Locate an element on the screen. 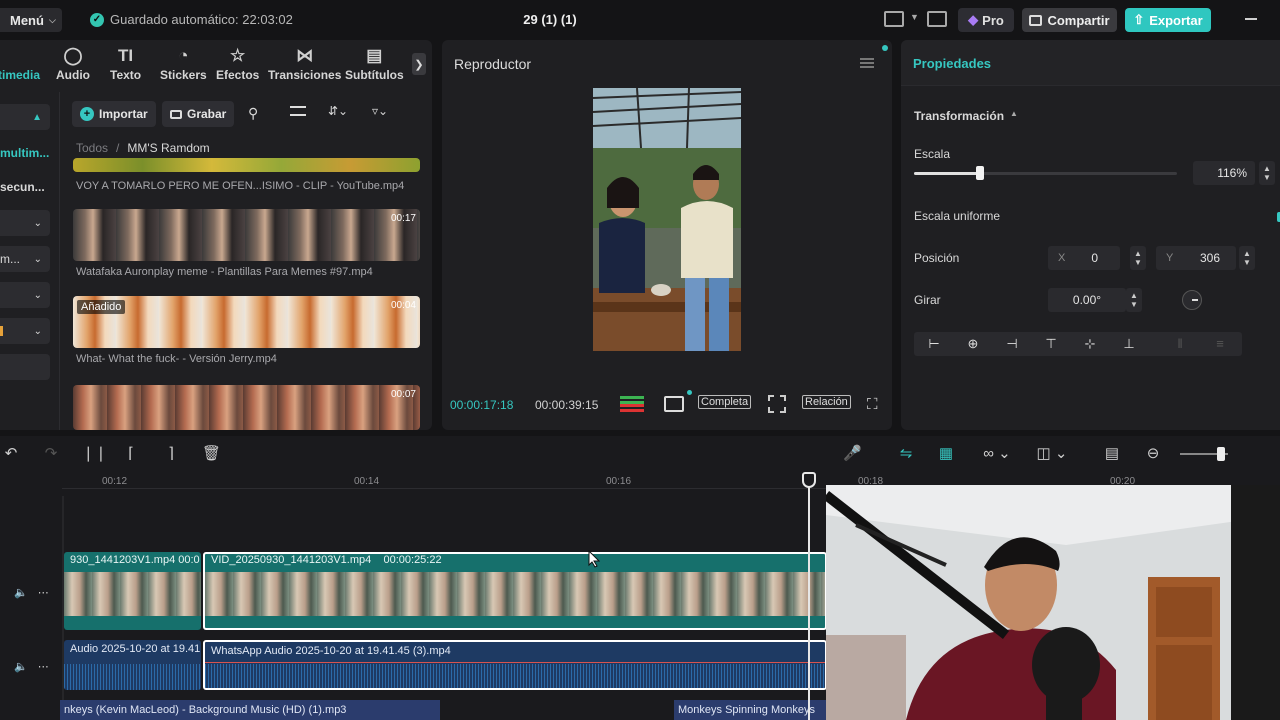 Image resolution: width=1280 pixels, height=720 pixels. scale-slider is located at coordinates (1045, 173).